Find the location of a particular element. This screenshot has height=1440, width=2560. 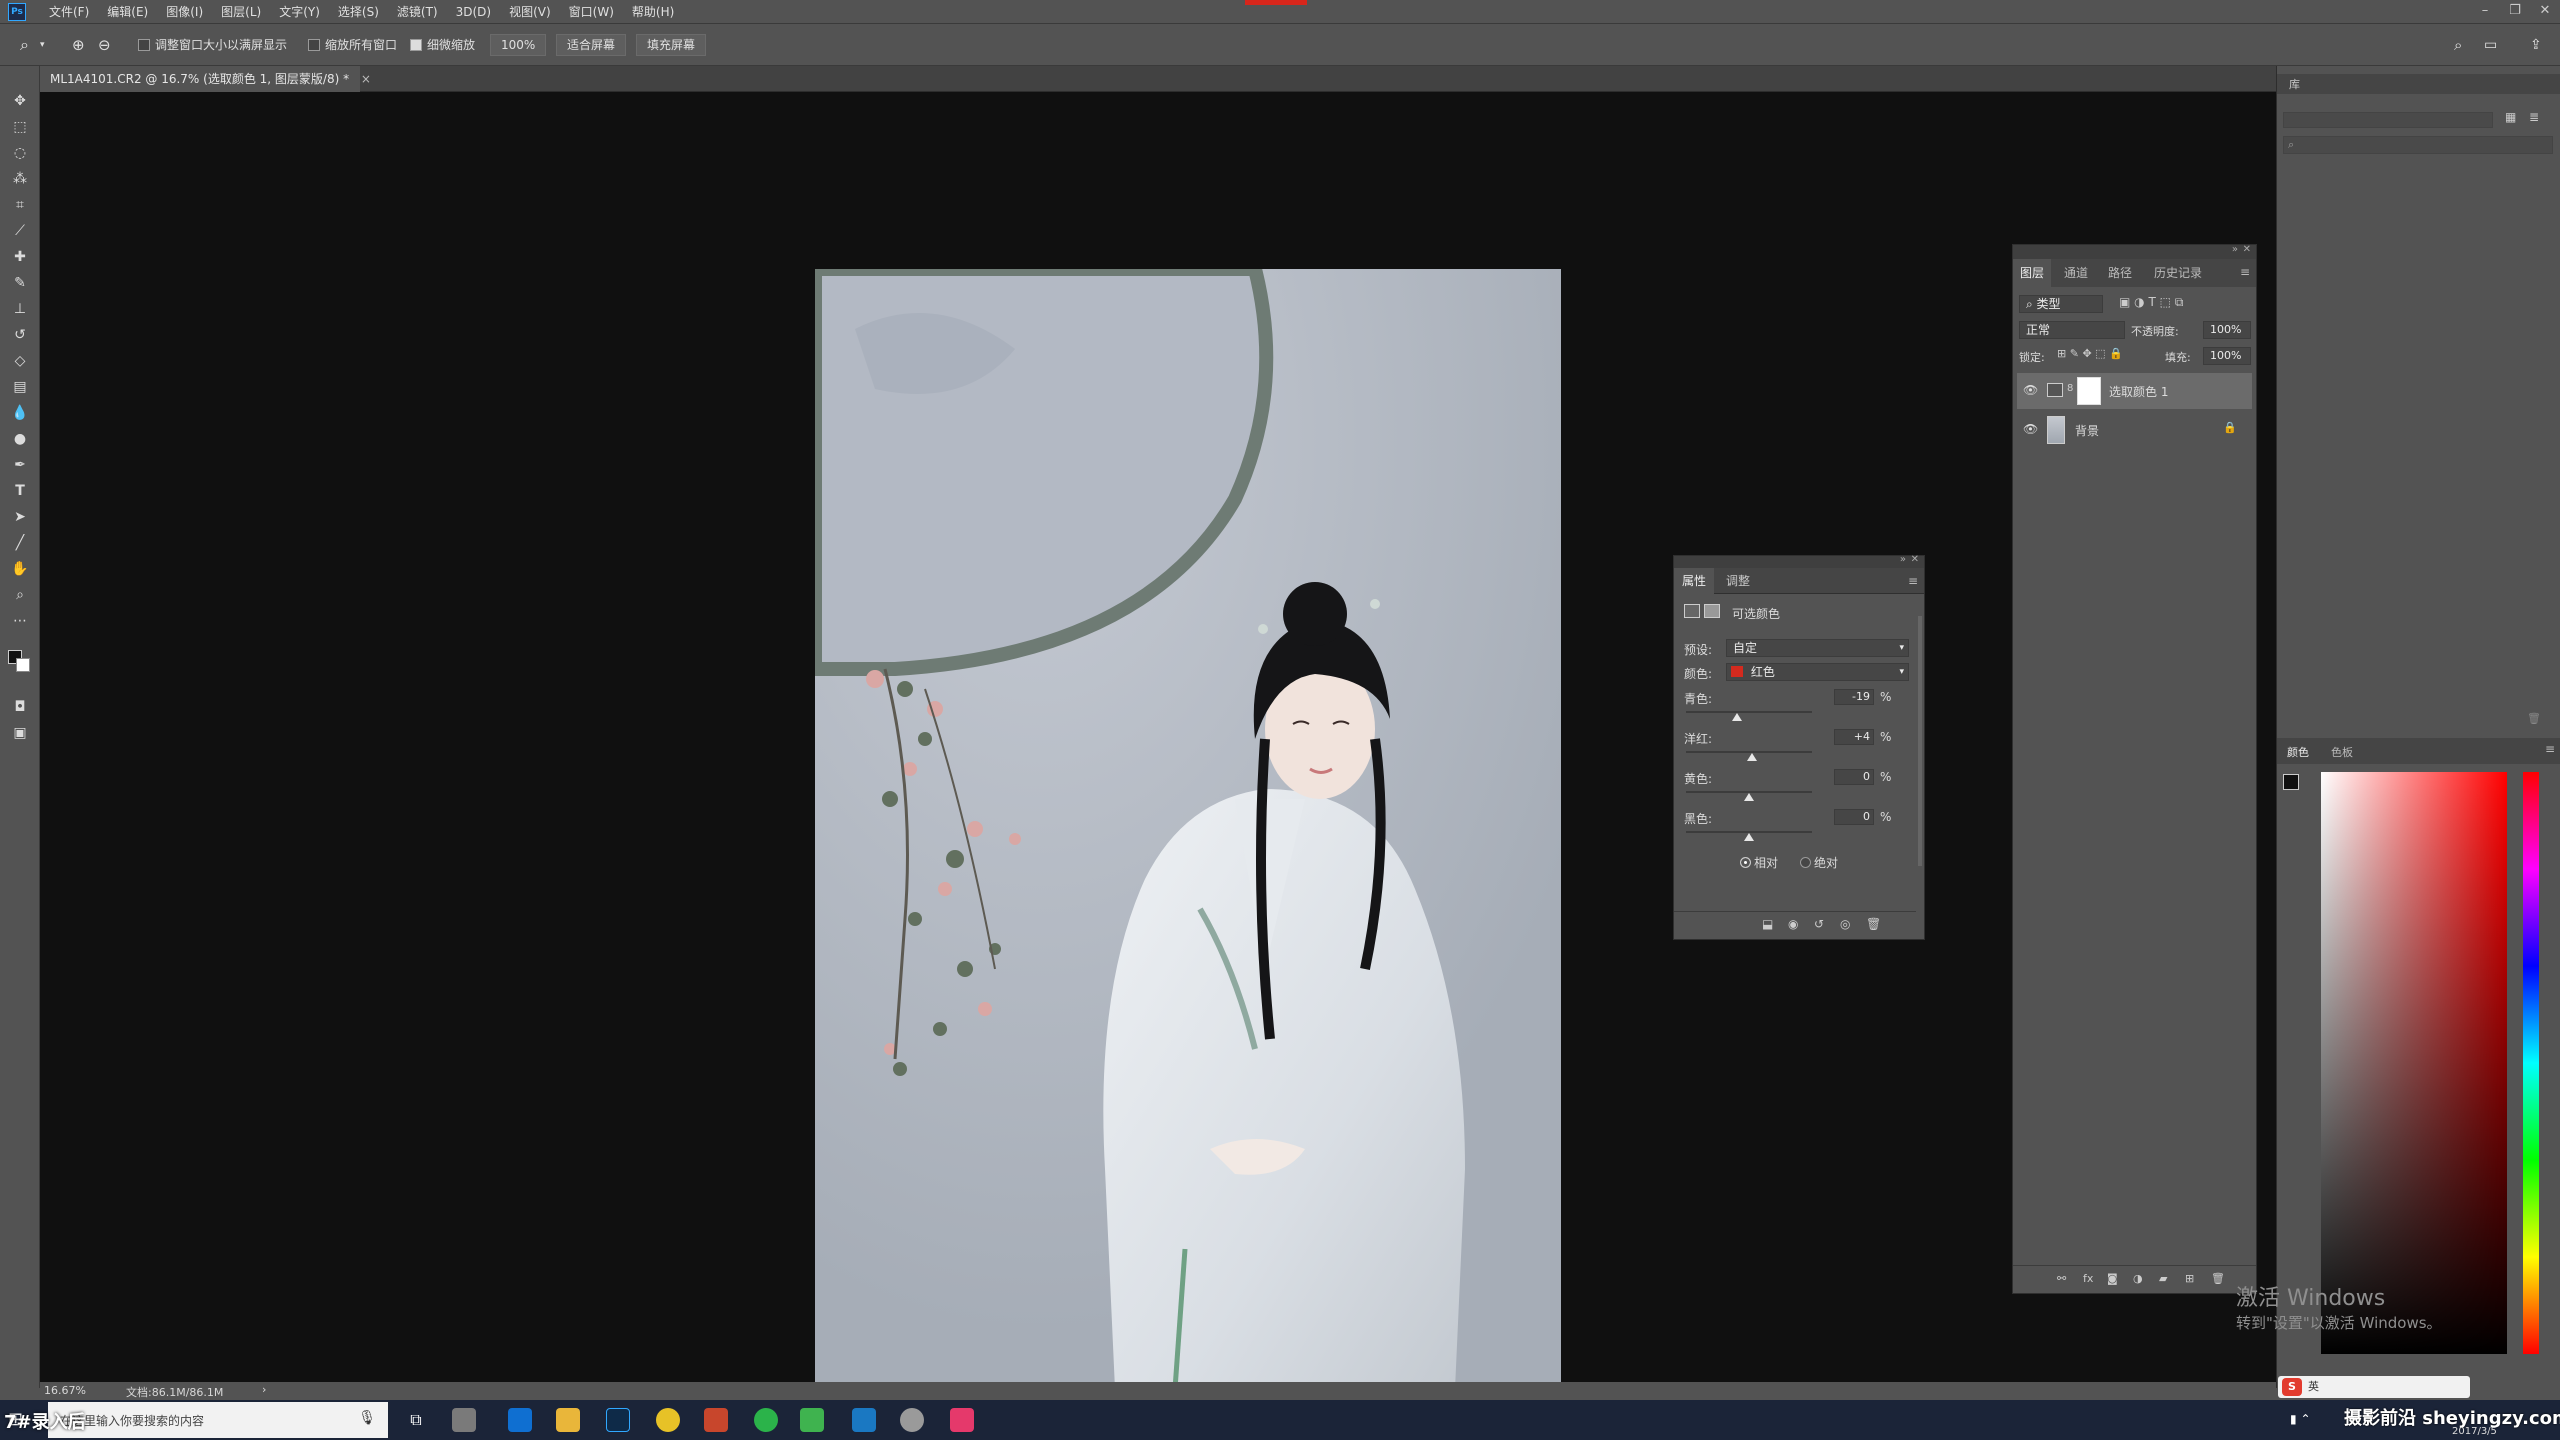

pixel-filter-icon: ▣ is located at coordinates (2124, 302).